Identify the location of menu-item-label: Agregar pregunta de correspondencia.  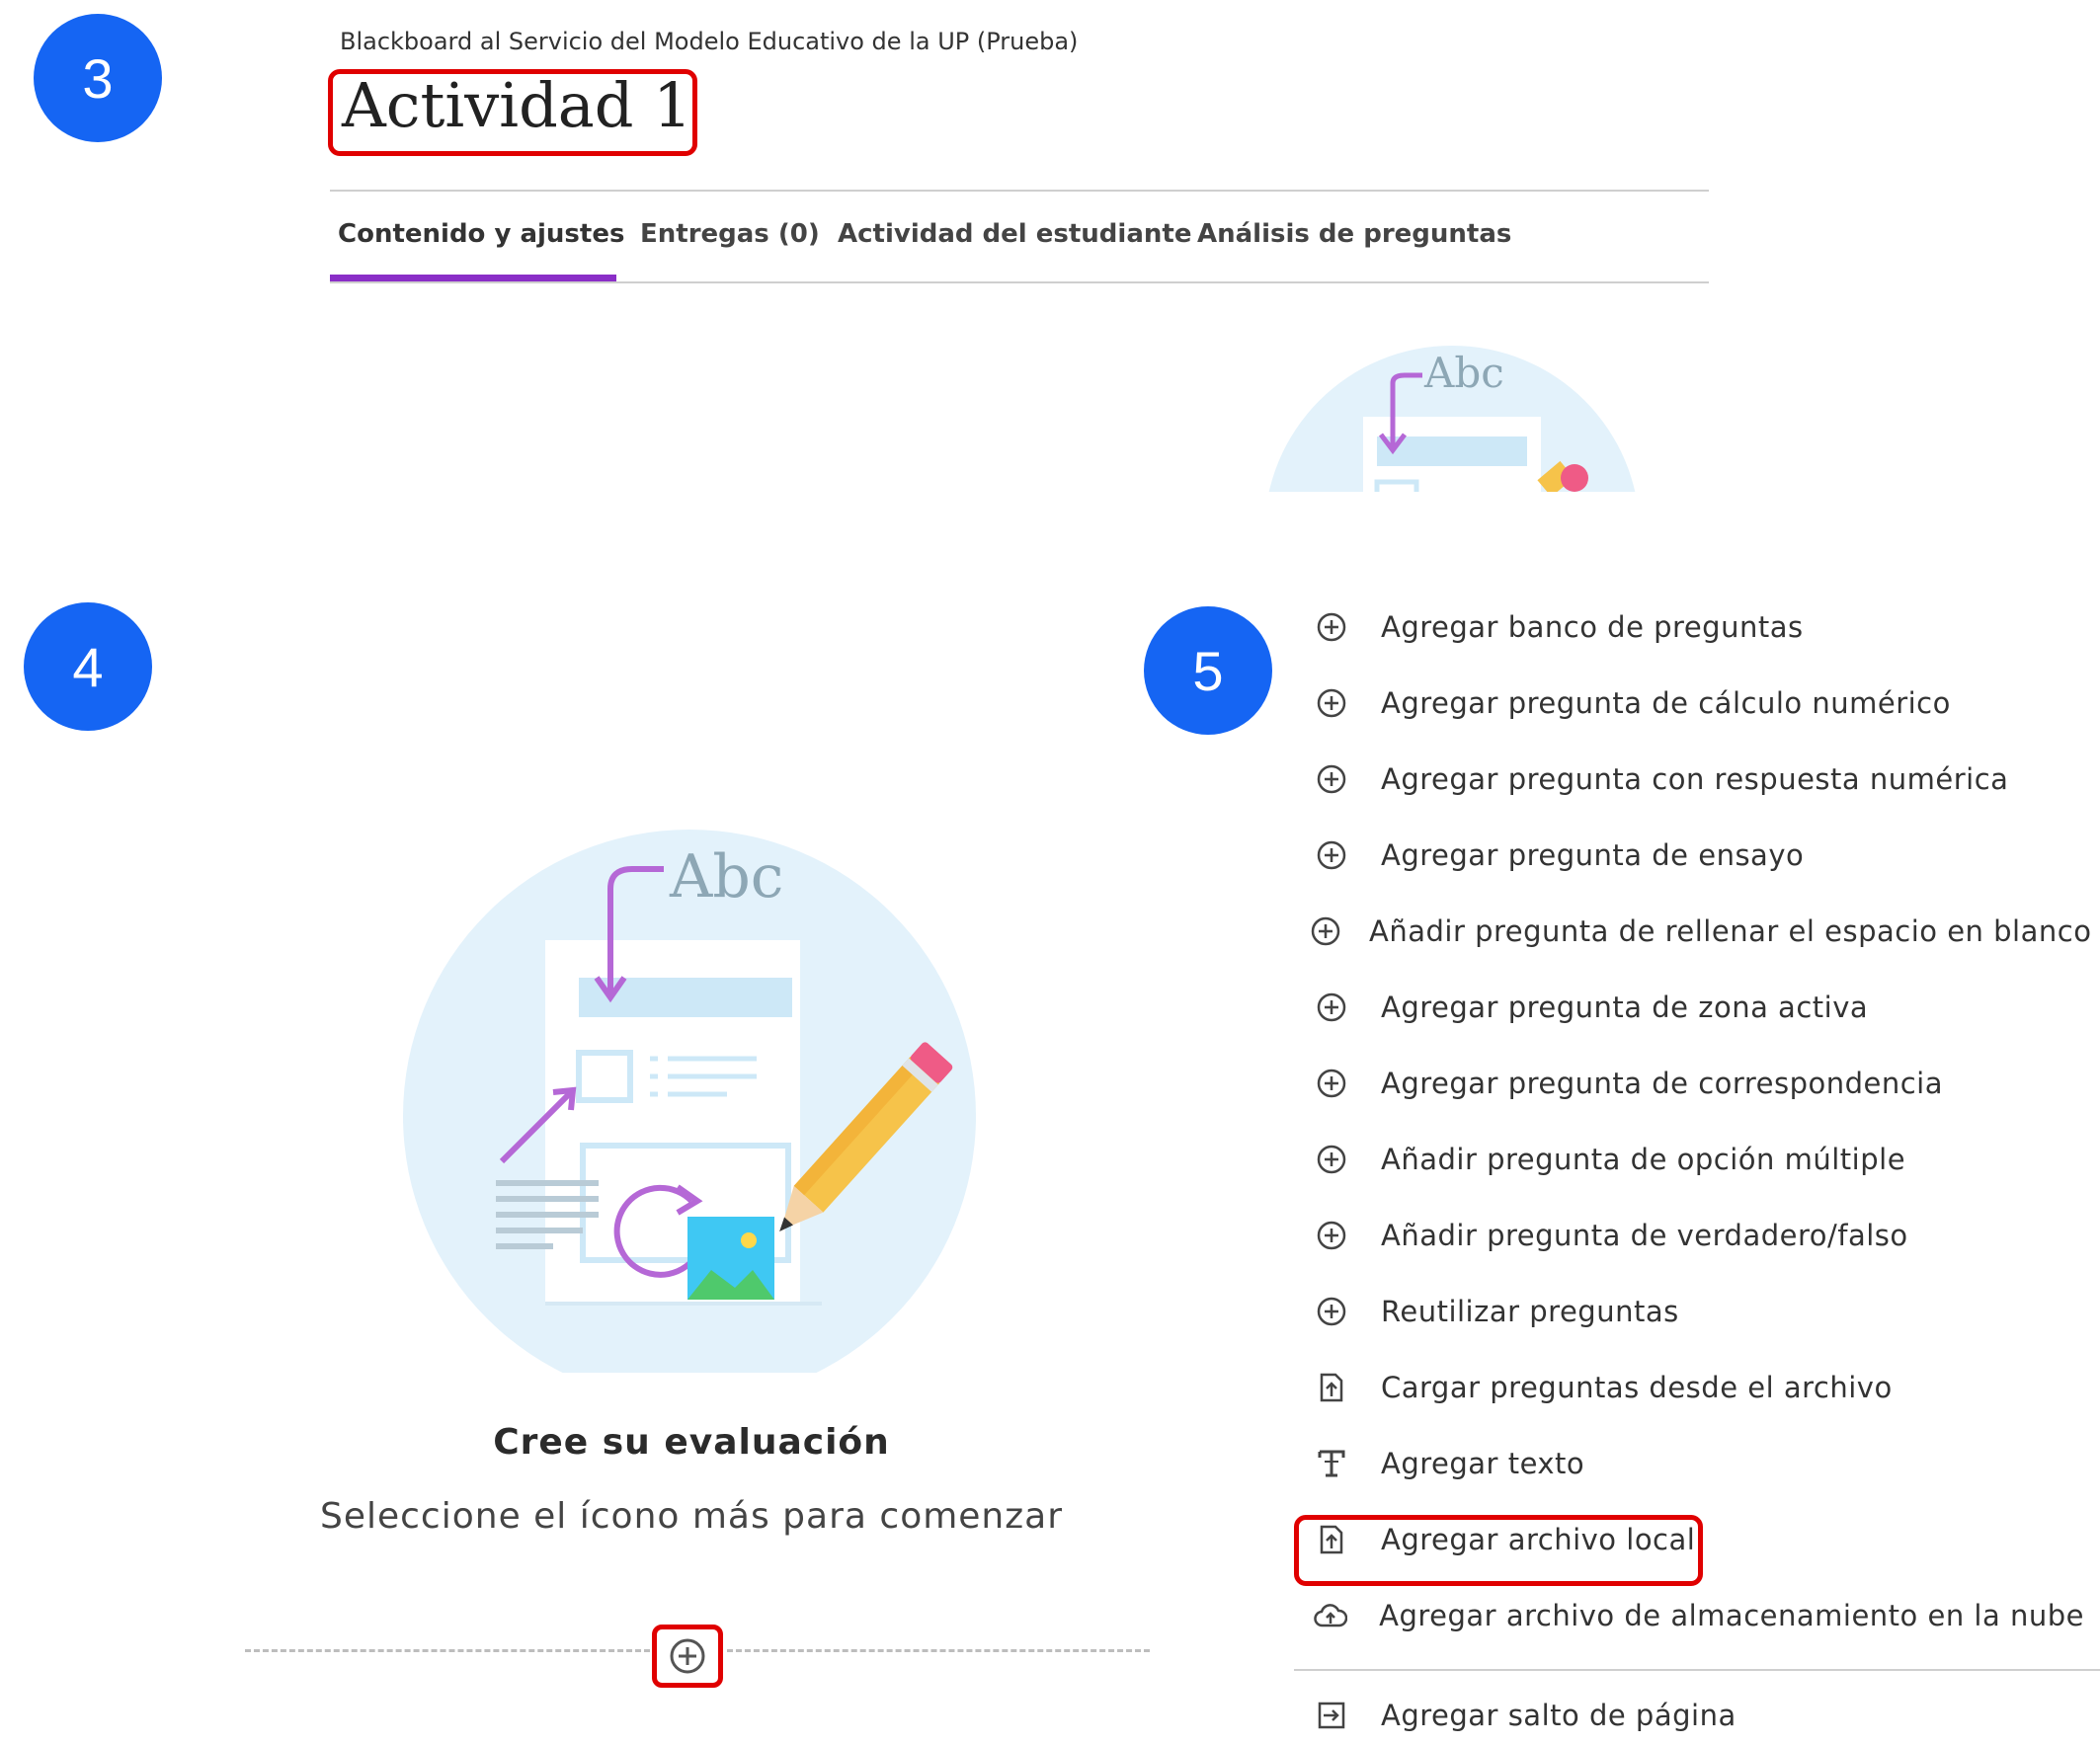
(1662, 1083).